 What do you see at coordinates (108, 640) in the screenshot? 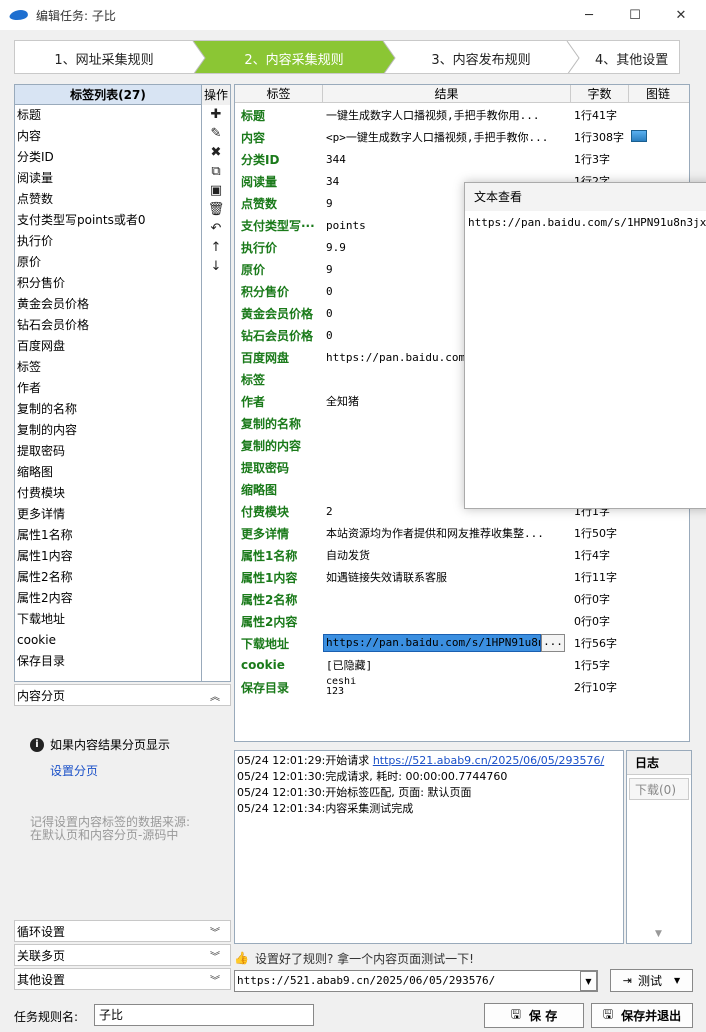
I see `tag-list-item: cookie` at bounding box center [108, 640].